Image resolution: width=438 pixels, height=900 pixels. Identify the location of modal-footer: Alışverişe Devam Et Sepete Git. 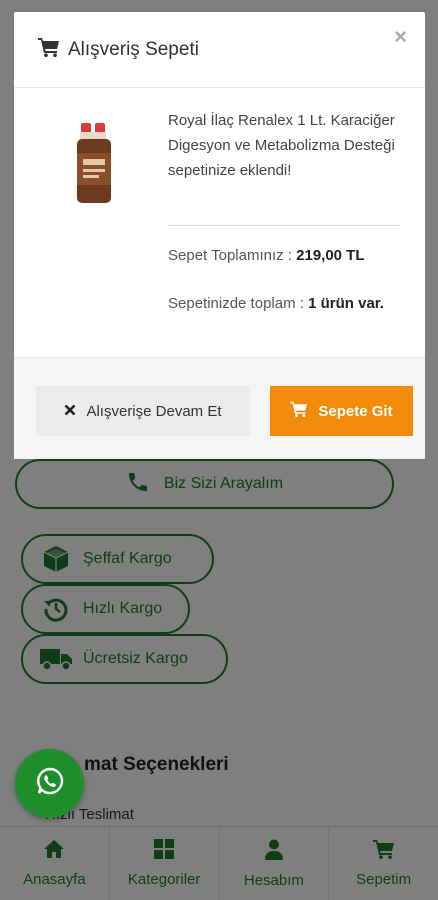
(219, 408).